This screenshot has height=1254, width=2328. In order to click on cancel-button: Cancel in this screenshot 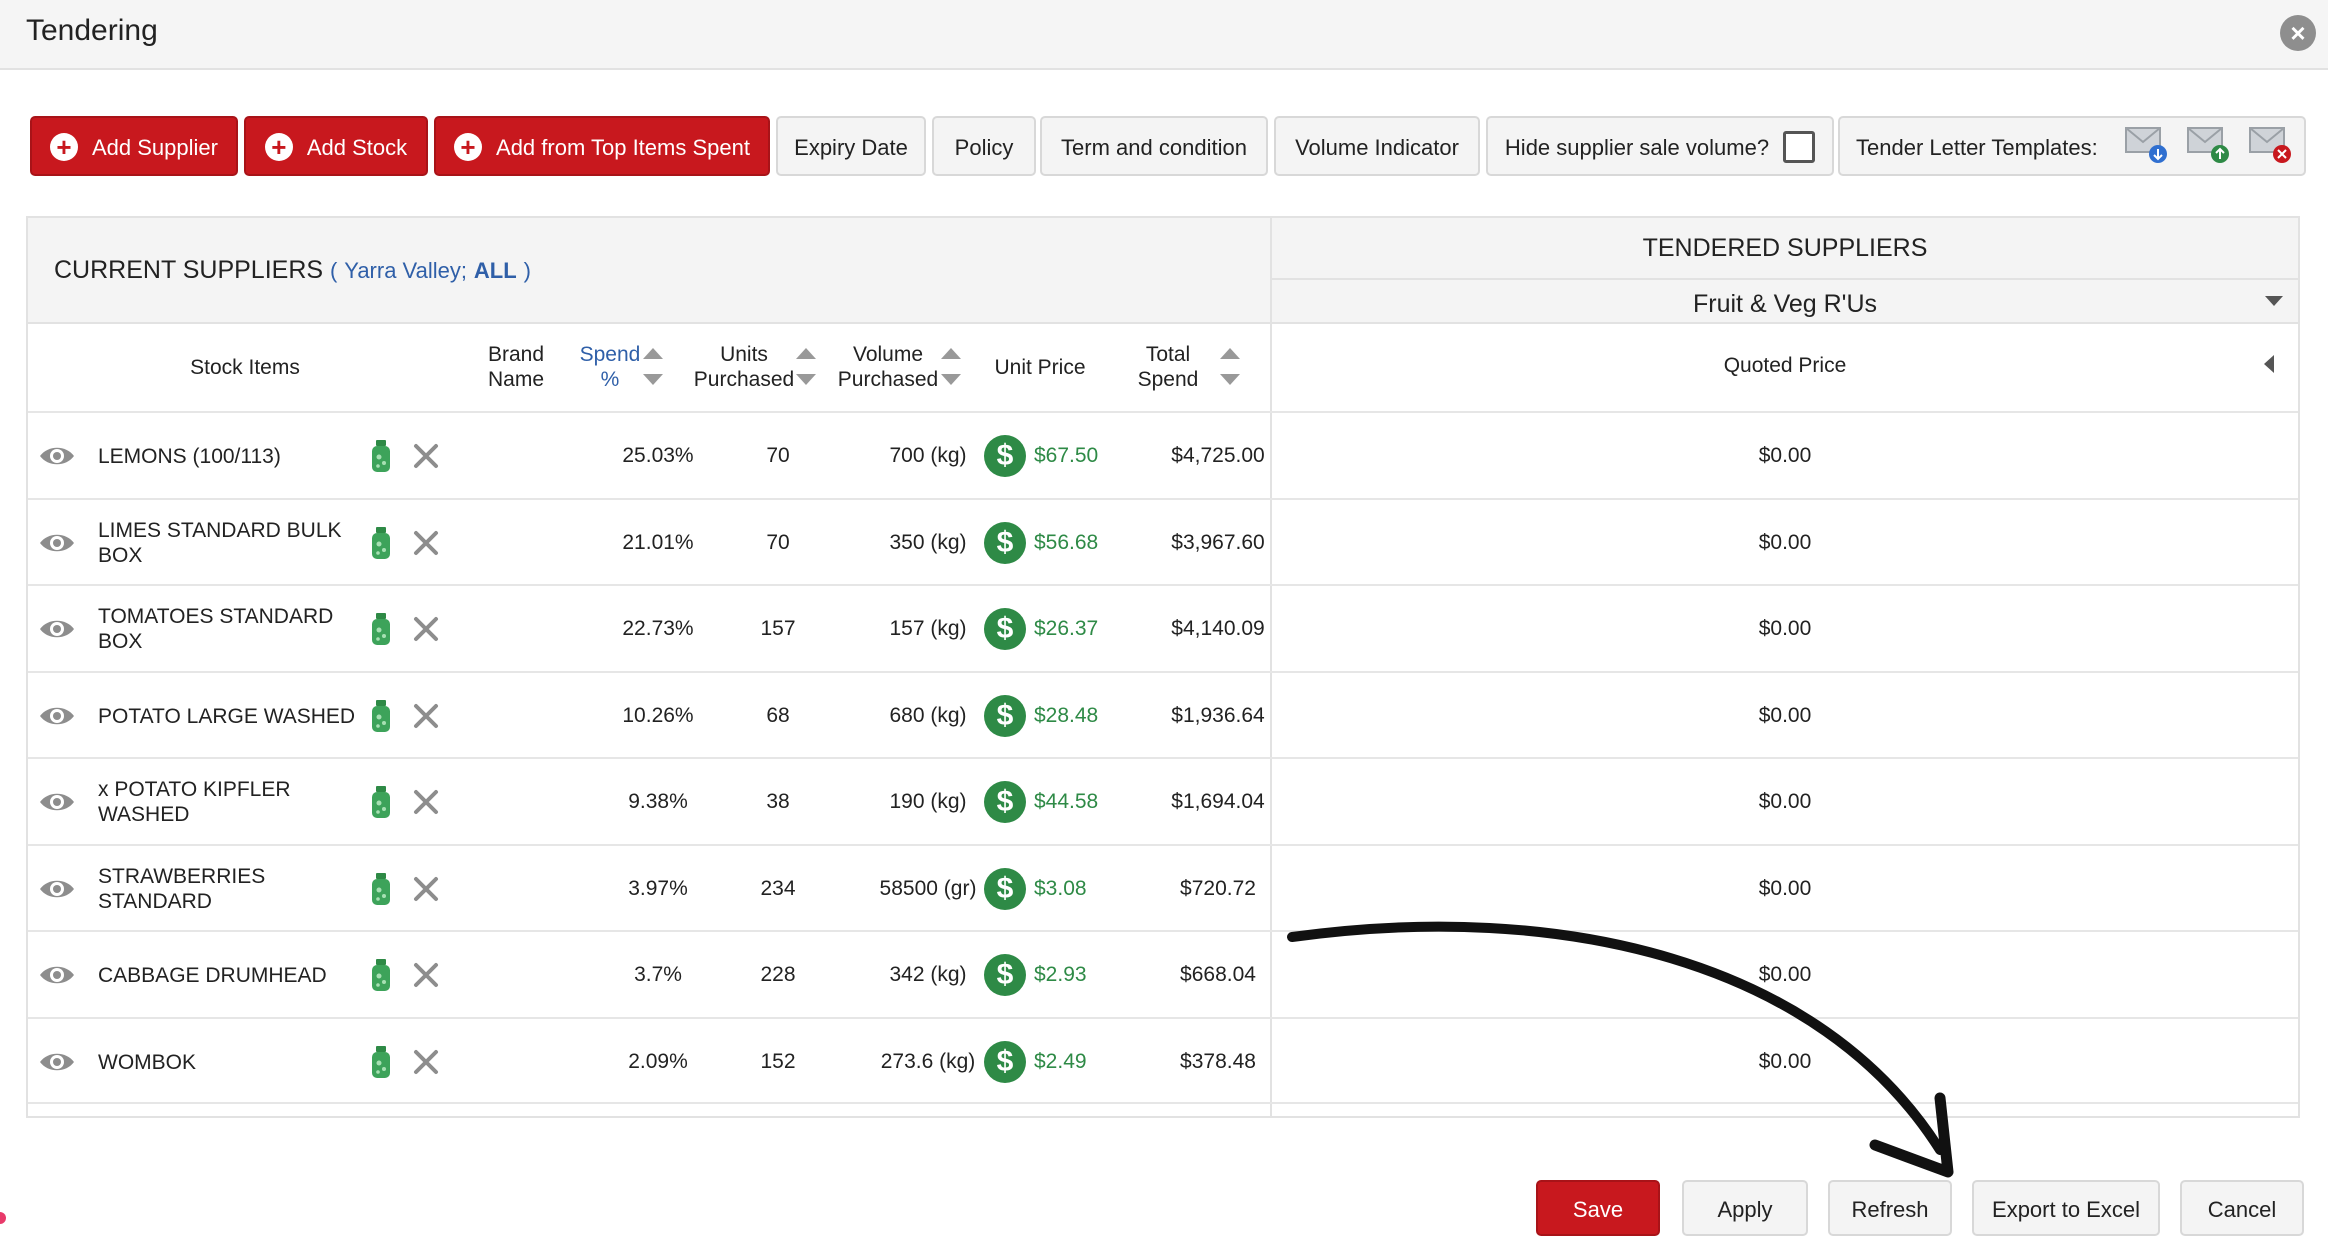, I will do `click(2242, 1208)`.